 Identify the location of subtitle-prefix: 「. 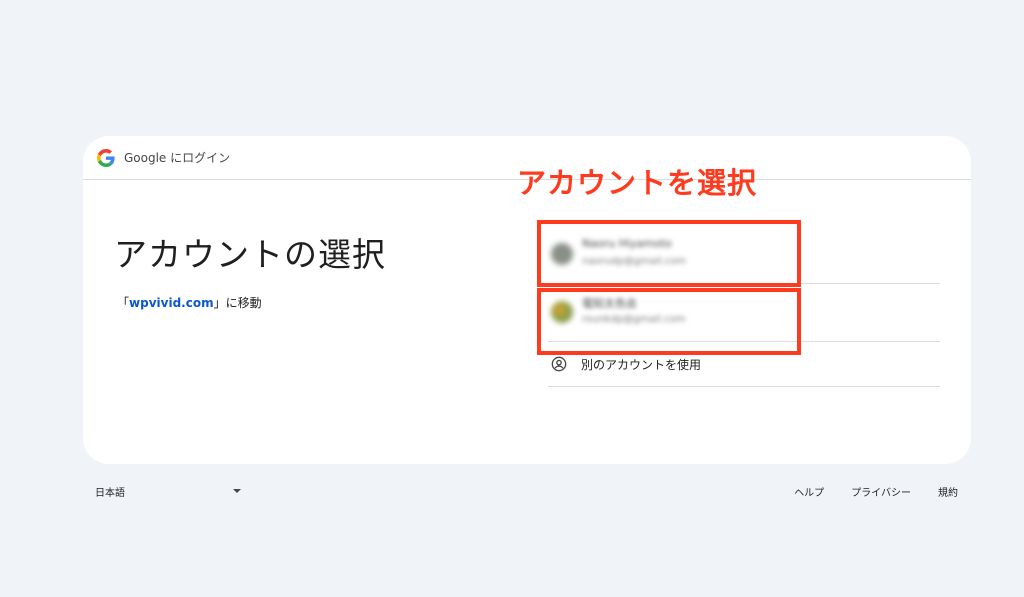
(123, 303).